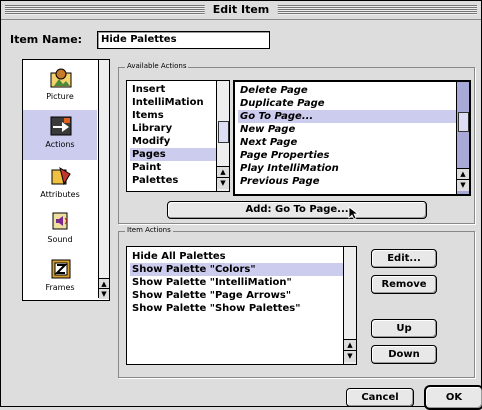 This screenshot has height=410, width=482. What do you see at coordinates (173, 102) in the screenshot?
I see `list-item: IntelliMation` at bounding box center [173, 102].